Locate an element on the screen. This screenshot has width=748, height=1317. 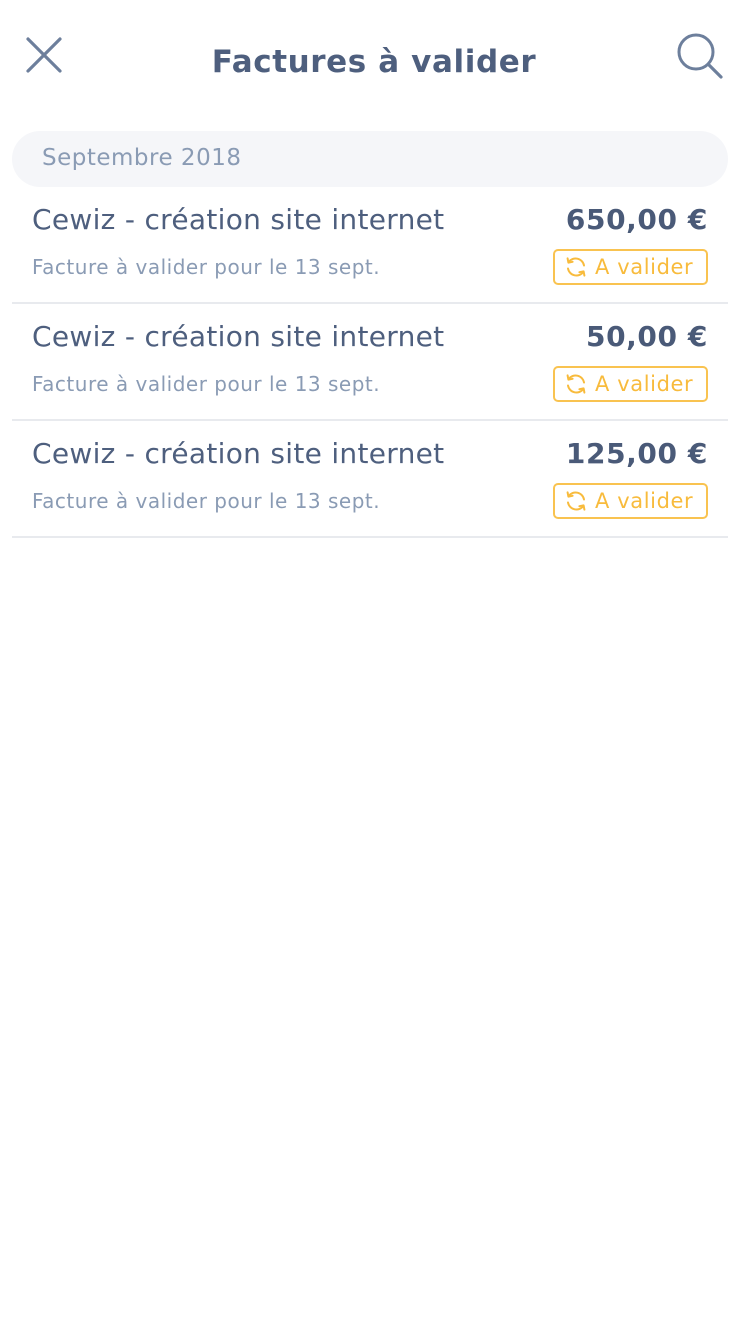
section-label: Septembre 2018 is located at coordinates (142, 158).